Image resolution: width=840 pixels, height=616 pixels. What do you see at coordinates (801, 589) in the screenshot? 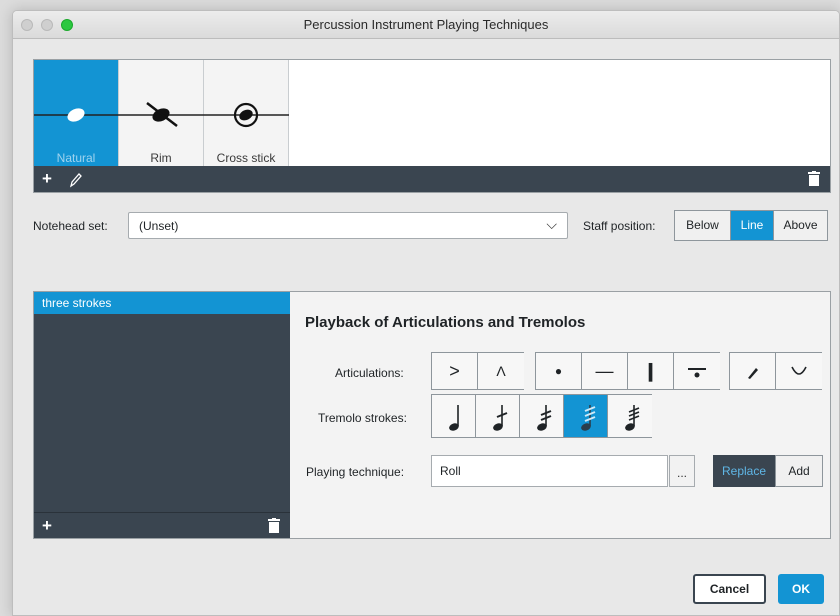
I see `ok-button: OK` at bounding box center [801, 589].